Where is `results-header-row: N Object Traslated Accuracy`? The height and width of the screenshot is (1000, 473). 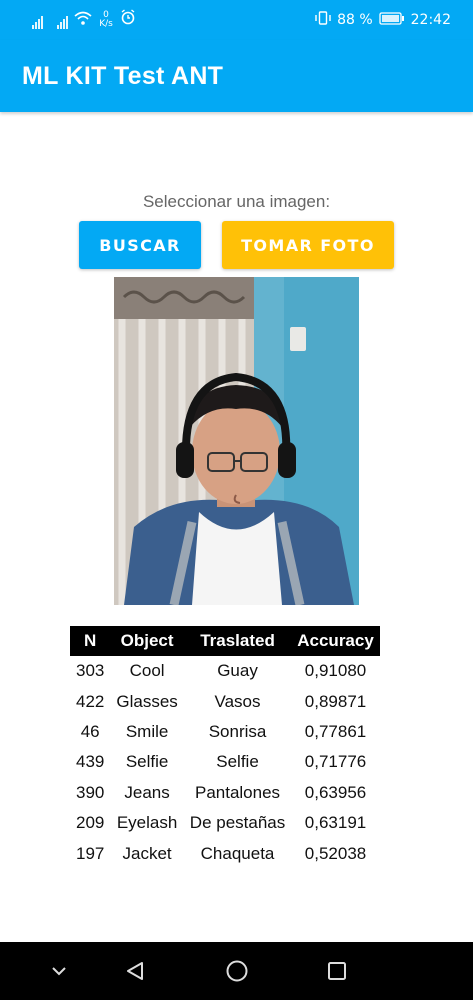
results-header-row: N Object Traslated Accuracy is located at coordinates (225, 641).